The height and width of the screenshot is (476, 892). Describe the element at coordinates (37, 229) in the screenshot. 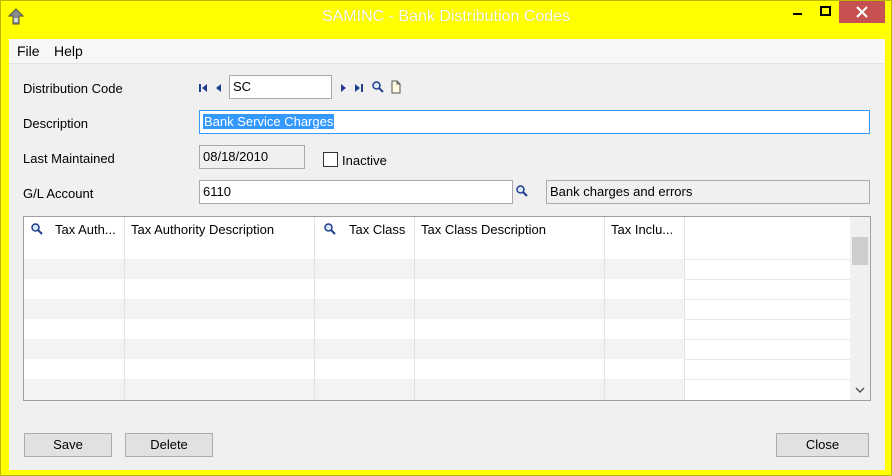

I see `tax-authority-finder-icon` at that location.